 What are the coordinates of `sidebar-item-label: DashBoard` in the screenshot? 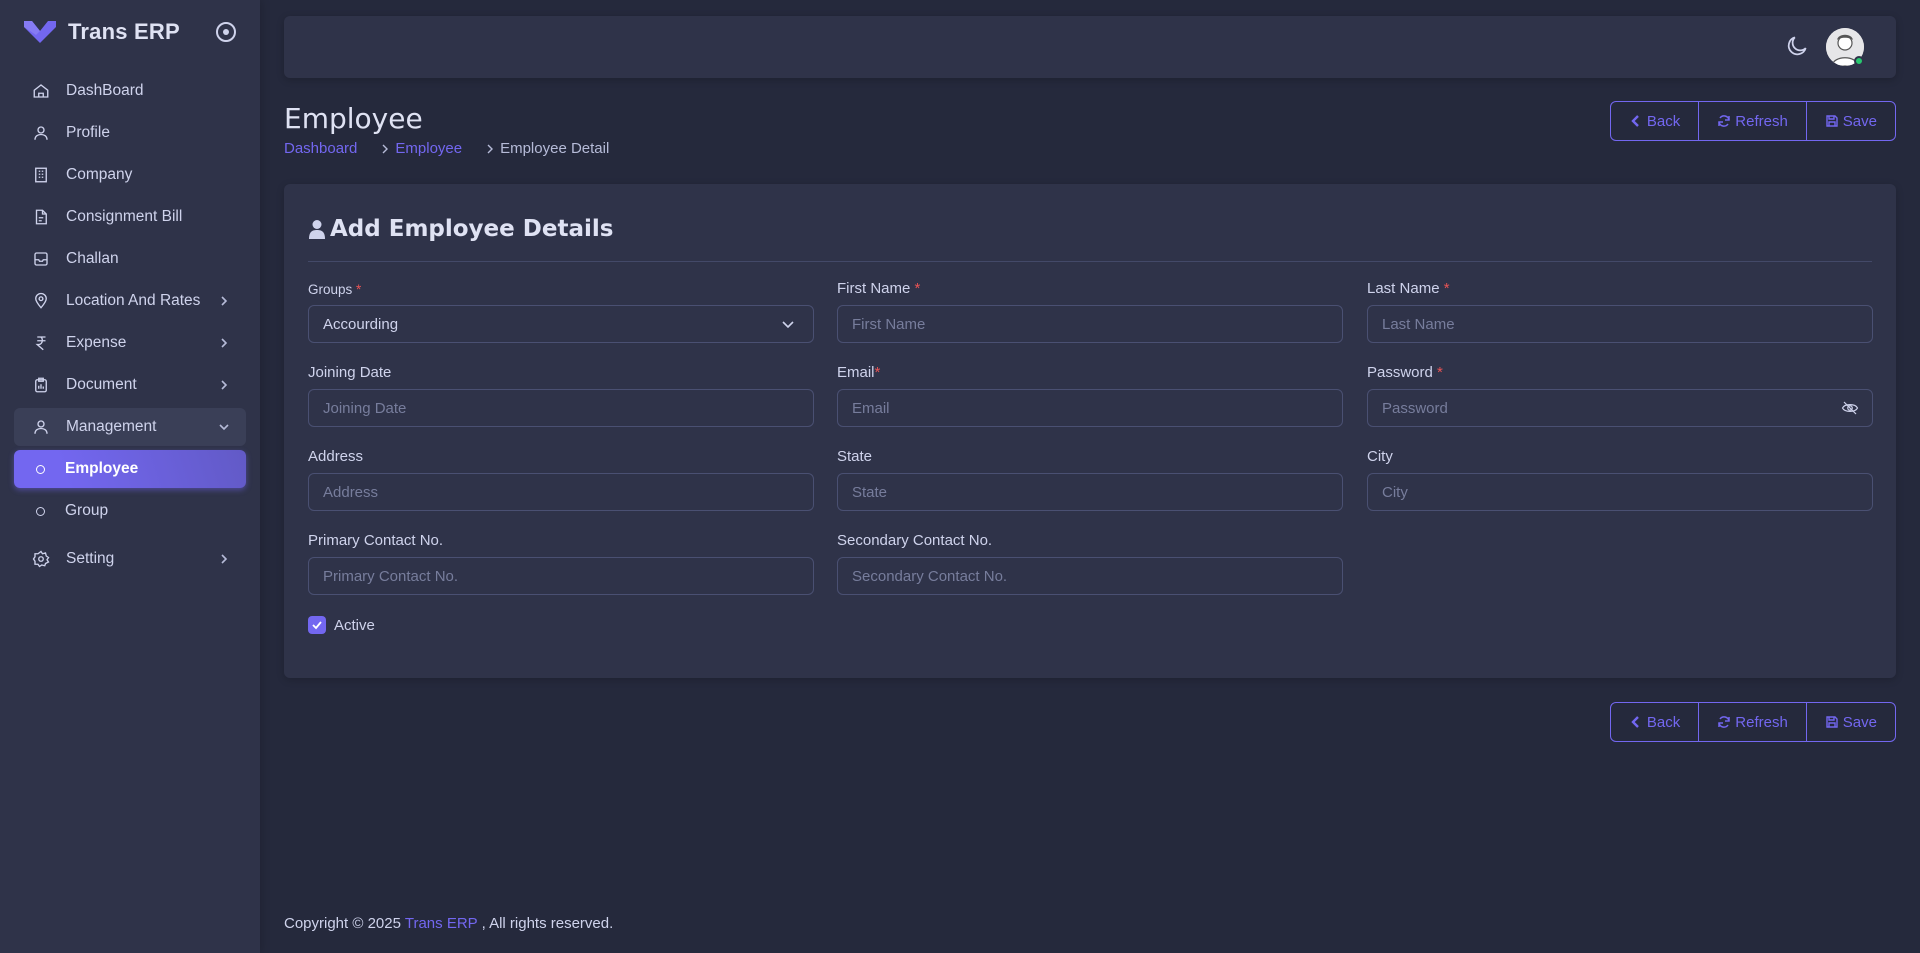 It's located at (105, 90).